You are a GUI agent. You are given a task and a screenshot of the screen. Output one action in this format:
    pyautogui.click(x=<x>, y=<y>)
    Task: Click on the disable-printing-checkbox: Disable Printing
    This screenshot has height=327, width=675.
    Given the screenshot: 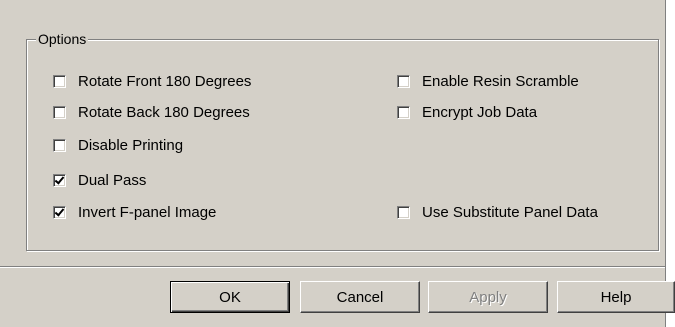 What is the action you would take?
    pyautogui.click(x=118, y=145)
    